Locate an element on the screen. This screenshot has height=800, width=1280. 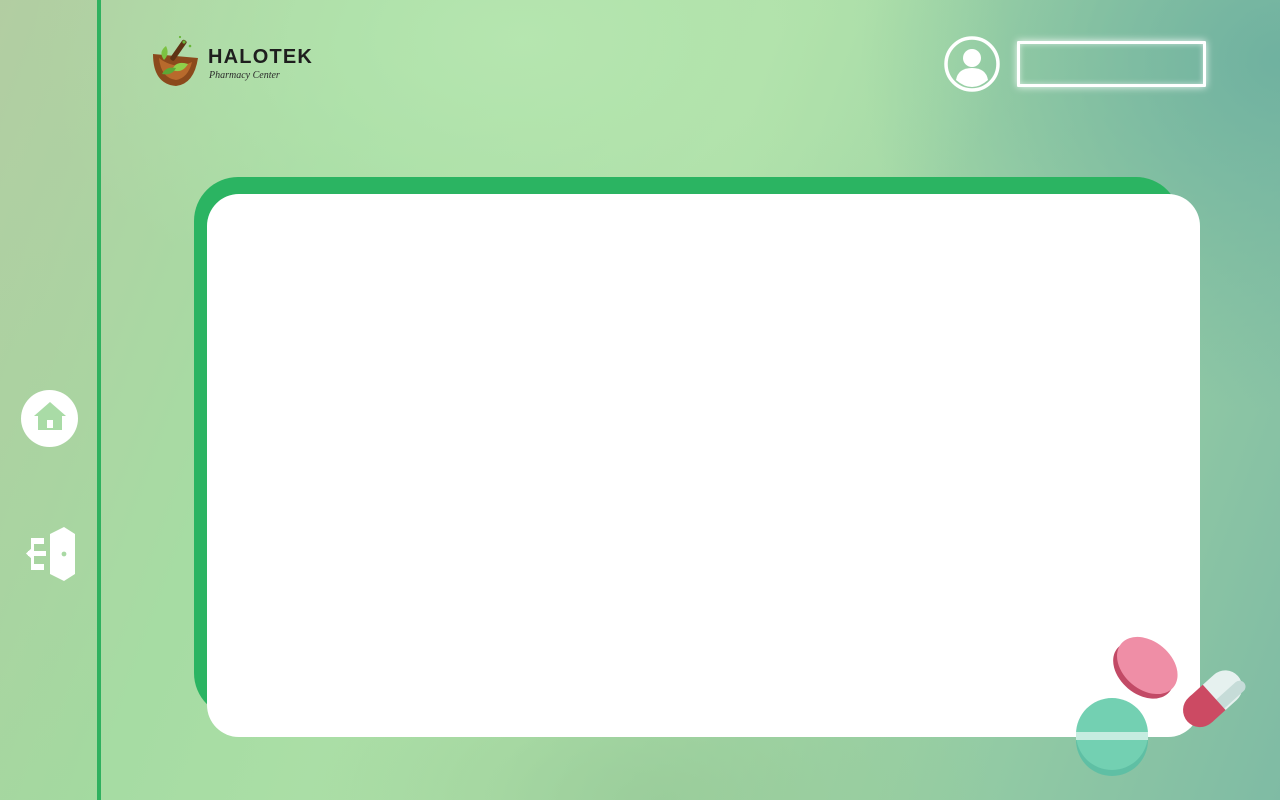
sidebar-divider is located at coordinates (99, 400).